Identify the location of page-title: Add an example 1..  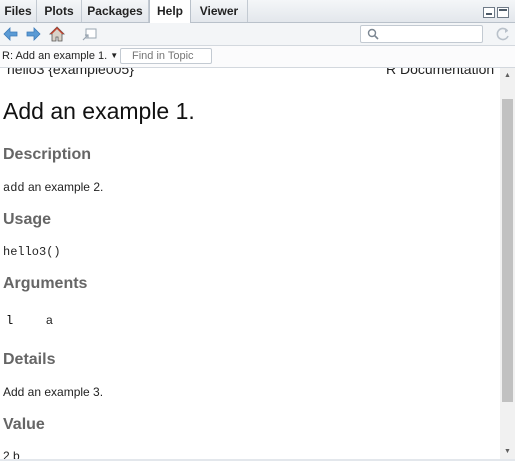
(99, 111).